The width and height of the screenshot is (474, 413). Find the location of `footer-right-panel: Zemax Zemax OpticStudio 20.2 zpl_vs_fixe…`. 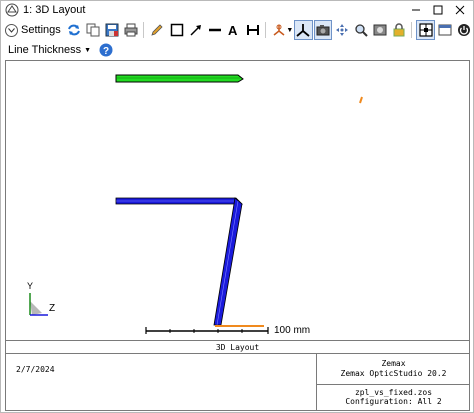

footer-right-panel: Zemax Zemax OpticStudio 20.2 zpl_vs_fixe… is located at coordinates (393, 382).